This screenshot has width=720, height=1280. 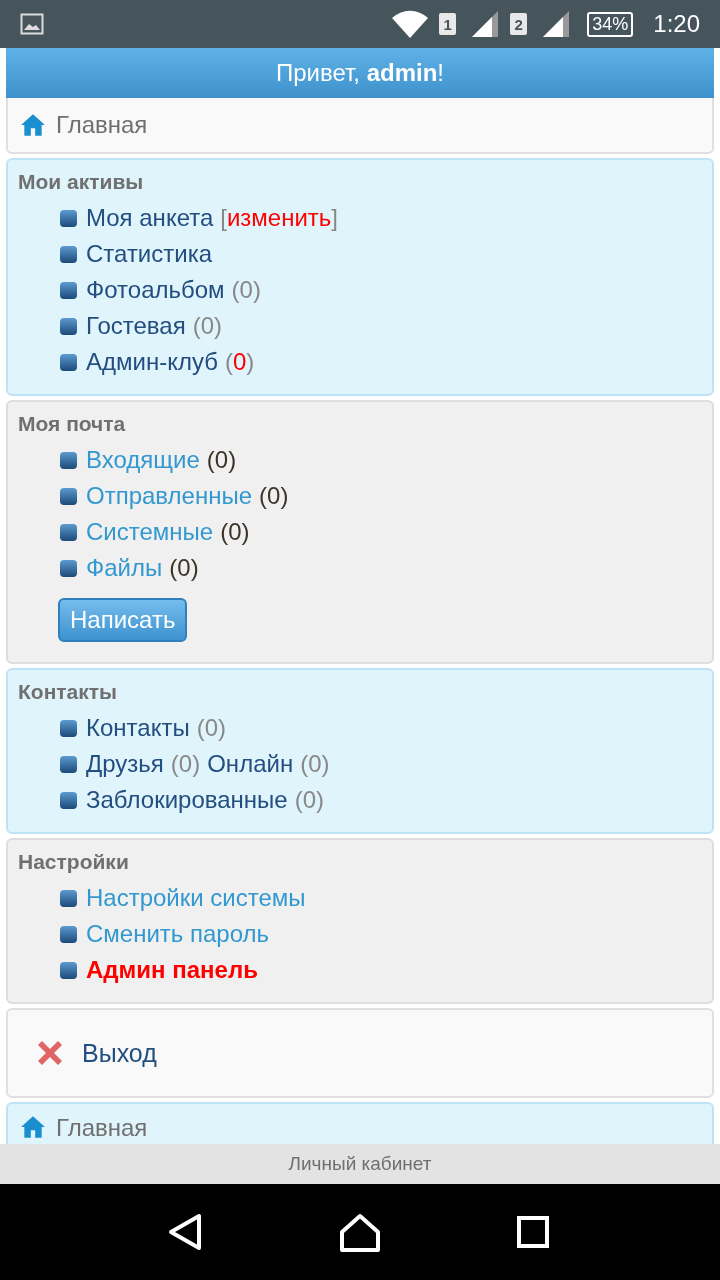 I want to click on section-title: Контакты, so click(x=68, y=692).